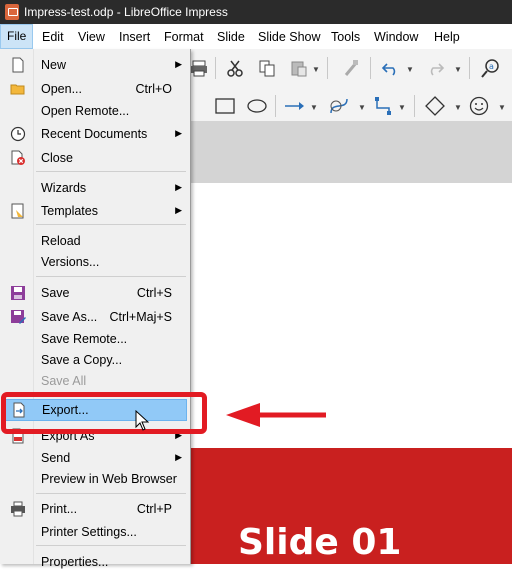 Image resolution: width=512 pixels, height=573 pixels. Describe the element at coordinates (18, 157) in the screenshot. I see `close-doc-icon` at that location.